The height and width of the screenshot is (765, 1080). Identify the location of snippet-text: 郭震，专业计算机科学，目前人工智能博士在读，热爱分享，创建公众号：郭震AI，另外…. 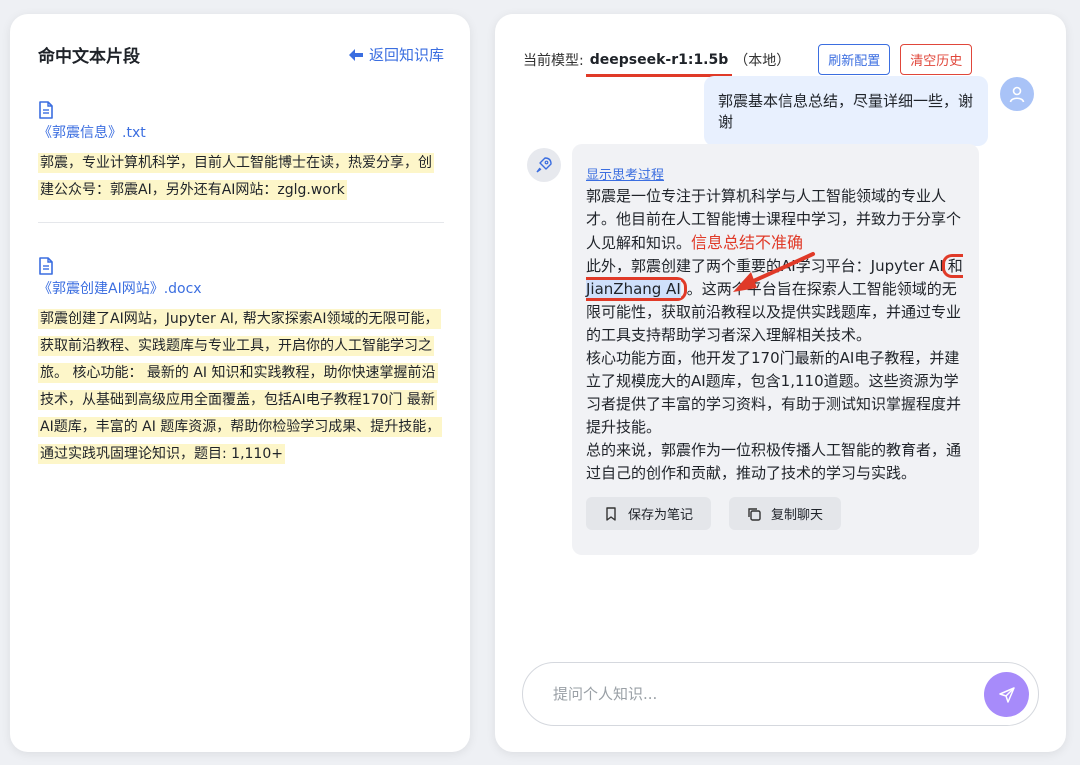
(236, 176).